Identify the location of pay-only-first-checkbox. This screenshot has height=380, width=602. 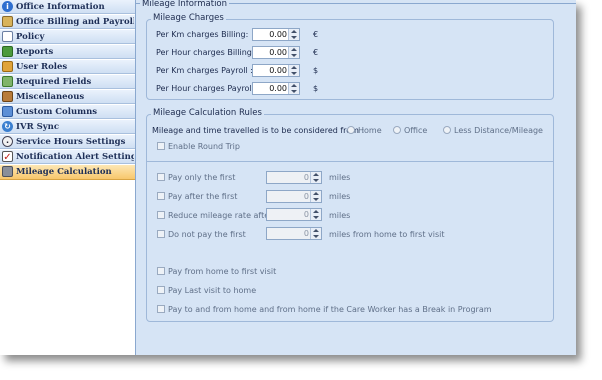
(161, 177).